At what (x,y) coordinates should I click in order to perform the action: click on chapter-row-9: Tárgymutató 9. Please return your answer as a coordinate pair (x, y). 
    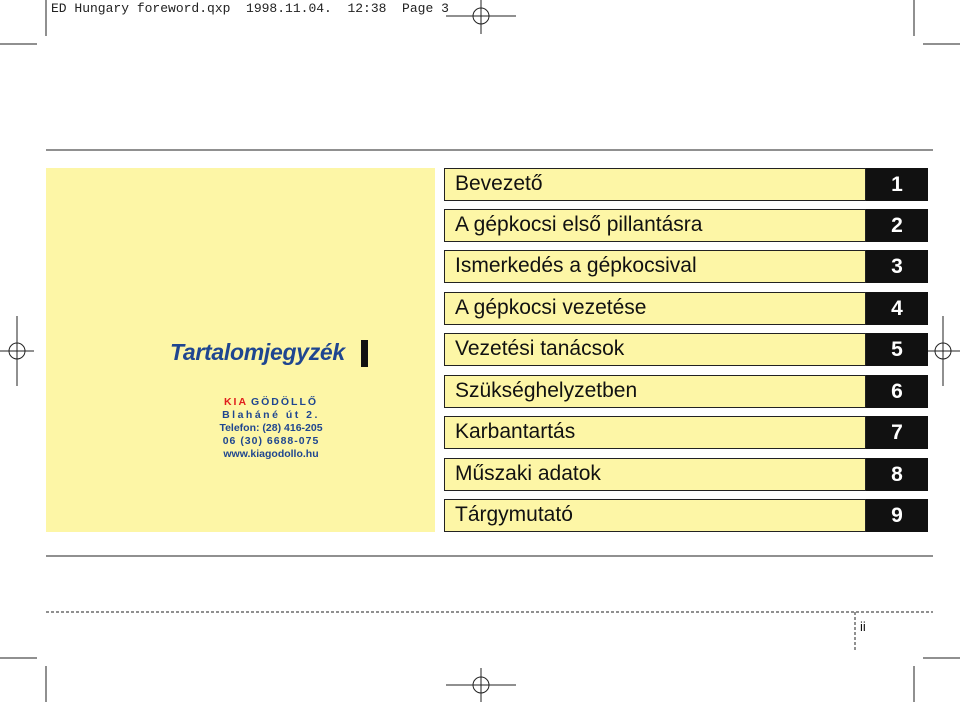
    Looking at the image, I should click on (686, 515).